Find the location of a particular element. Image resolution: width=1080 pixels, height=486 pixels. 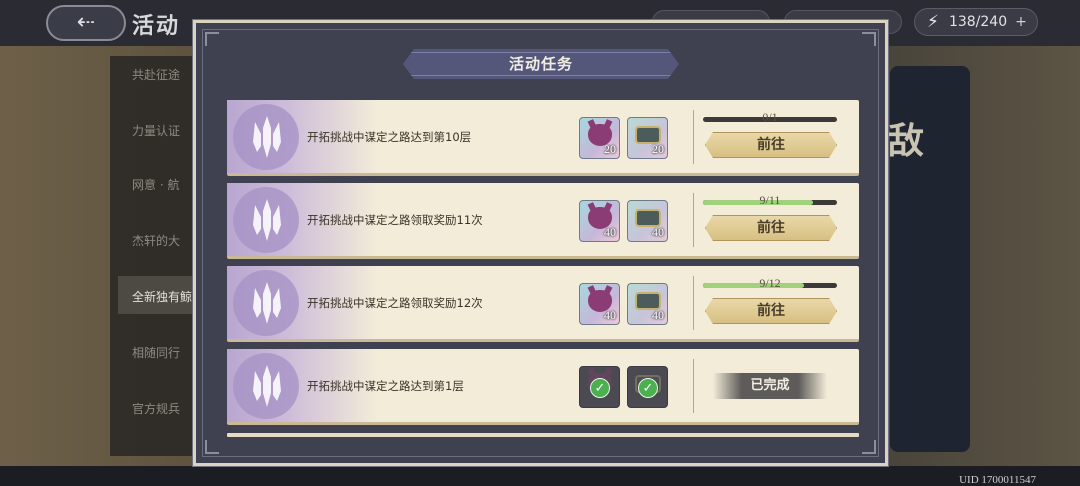

task-progress: 9/12 is located at coordinates (770, 283).